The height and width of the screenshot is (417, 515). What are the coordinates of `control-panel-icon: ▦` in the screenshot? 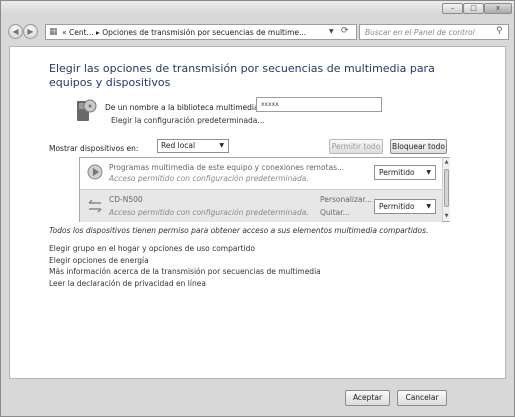 It's located at (53, 32).